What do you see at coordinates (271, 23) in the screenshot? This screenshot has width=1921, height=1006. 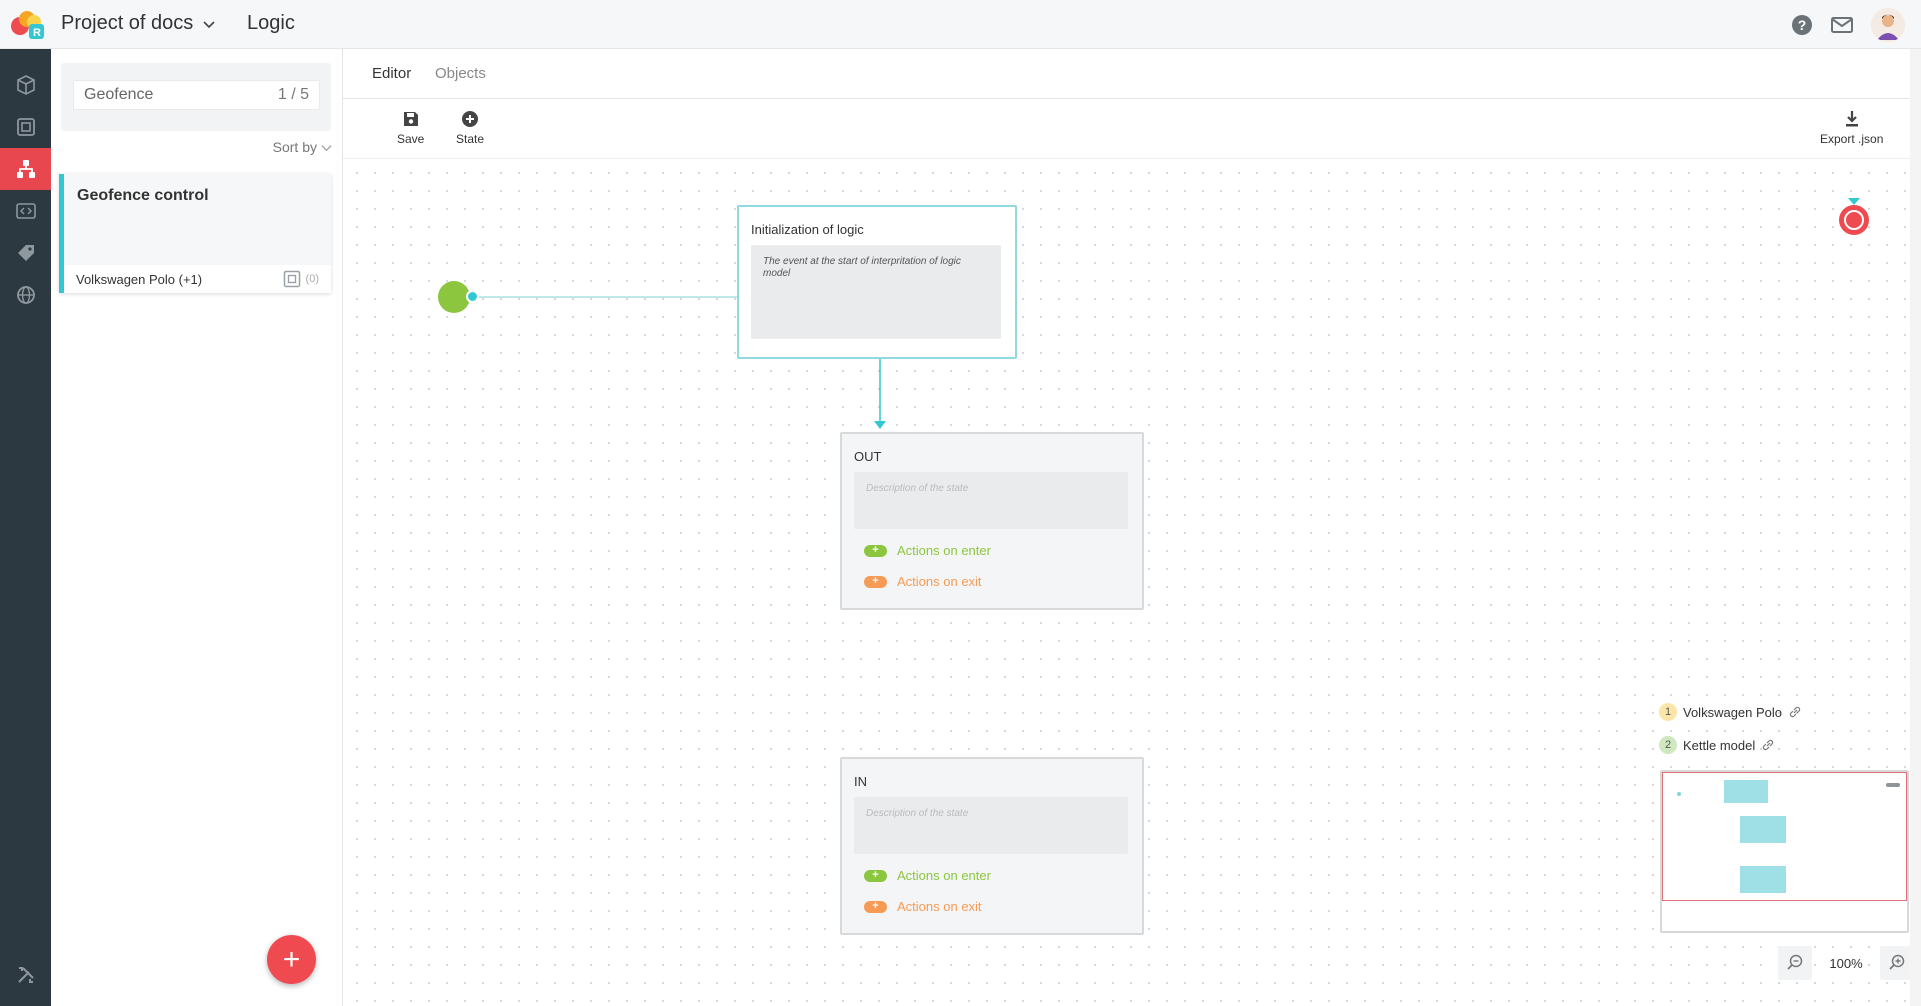 I see `page-title: Logic` at bounding box center [271, 23].